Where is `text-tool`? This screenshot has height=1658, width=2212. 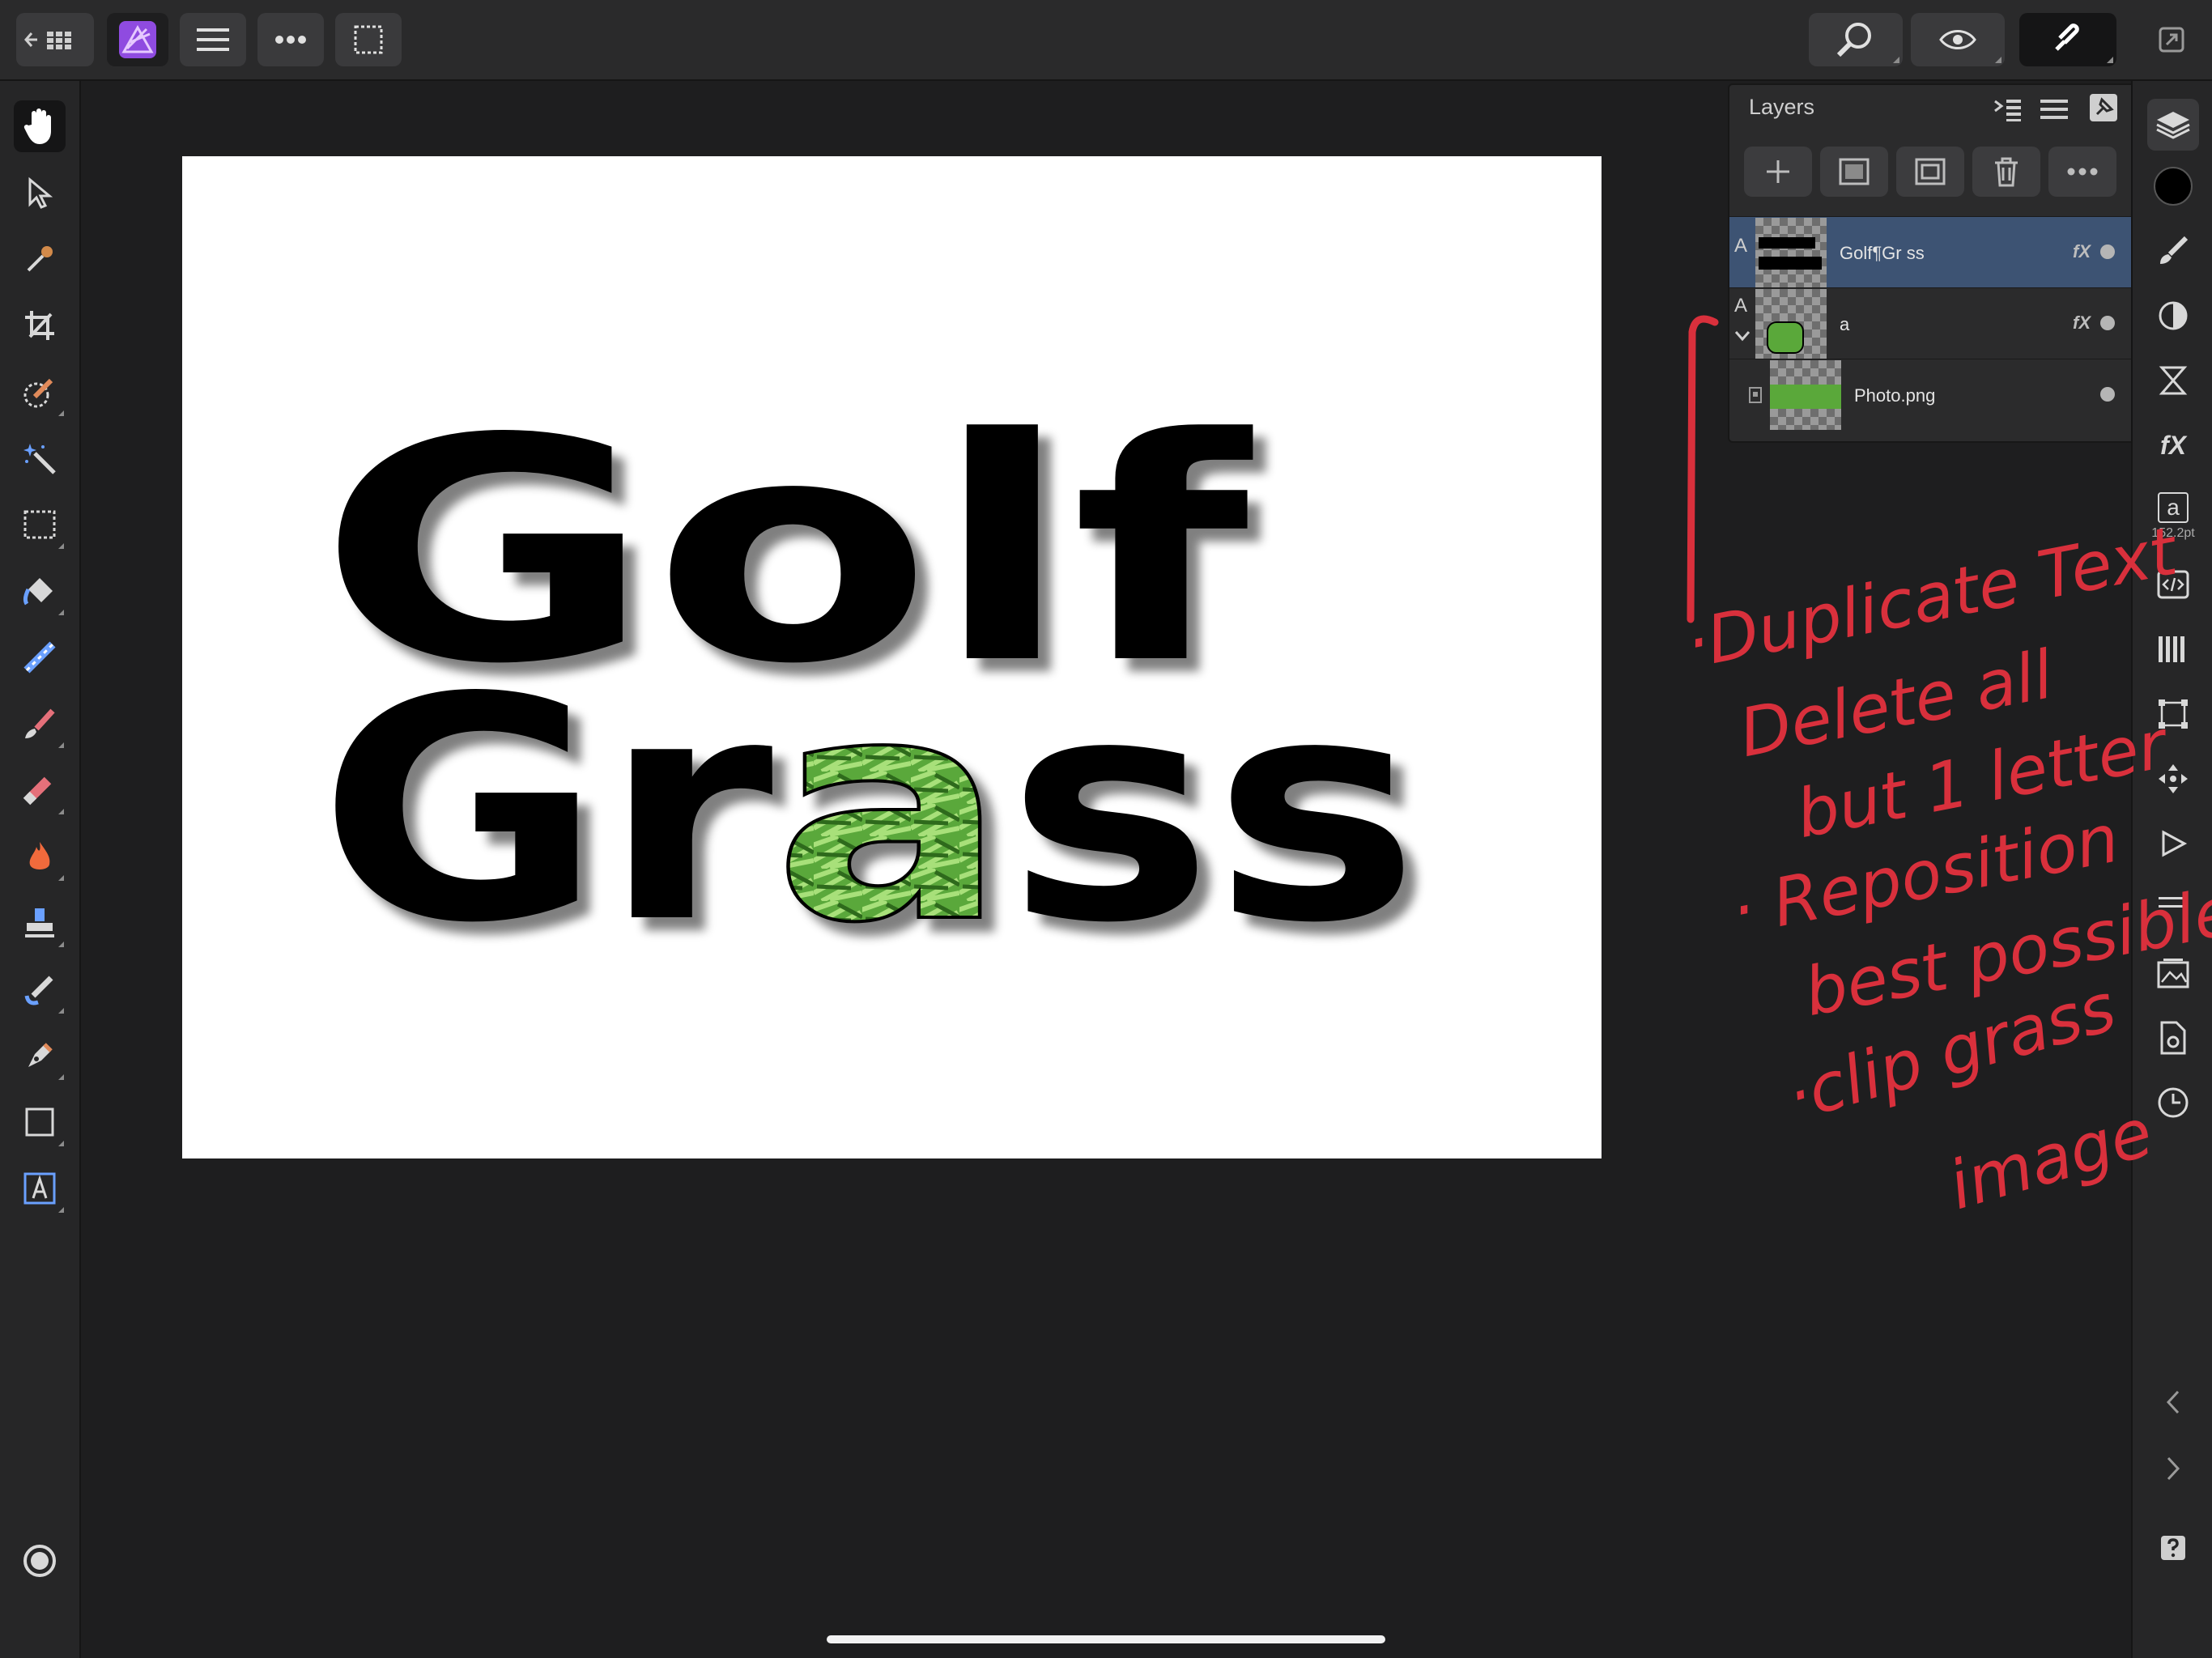
text-tool is located at coordinates (40, 1188).